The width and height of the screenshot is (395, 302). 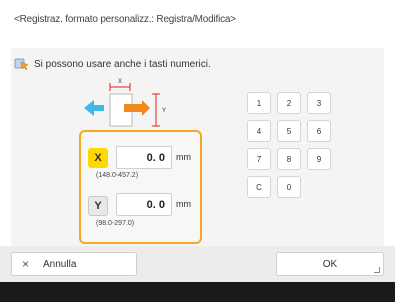 I want to click on key-5: 5, so click(x=289, y=131).